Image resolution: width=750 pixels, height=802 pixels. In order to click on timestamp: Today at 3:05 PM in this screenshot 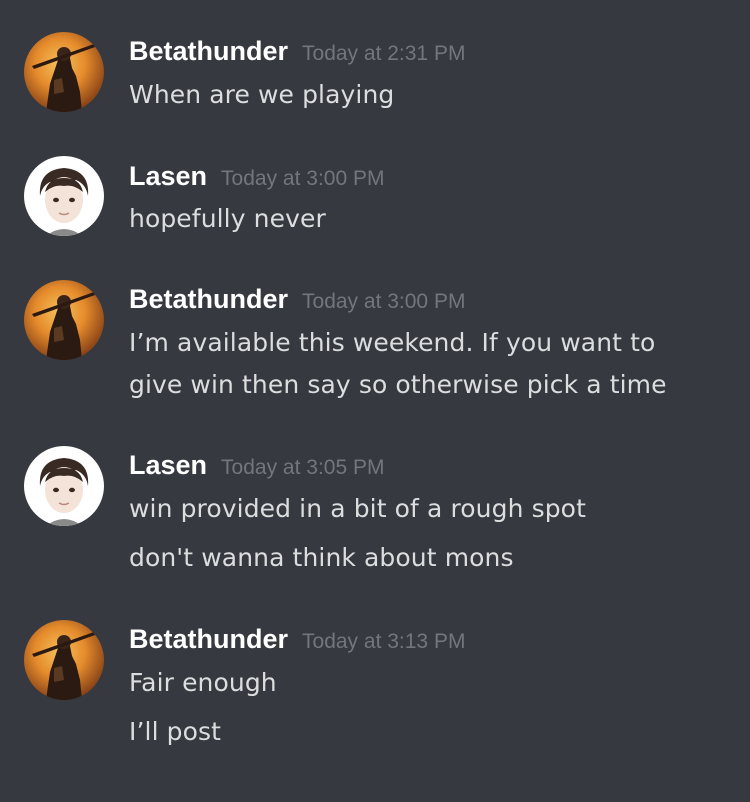, I will do `click(303, 467)`.